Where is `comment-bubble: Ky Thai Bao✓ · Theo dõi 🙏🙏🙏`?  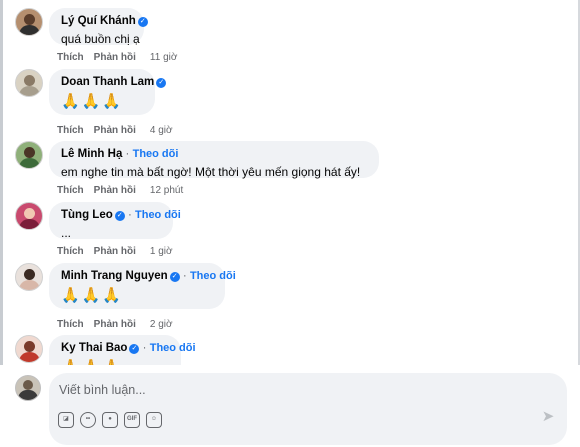 comment-bubble: Ky Thai Bao✓ · Theo dõi 🙏🙏🙏 is located at coordinates (122, 350).